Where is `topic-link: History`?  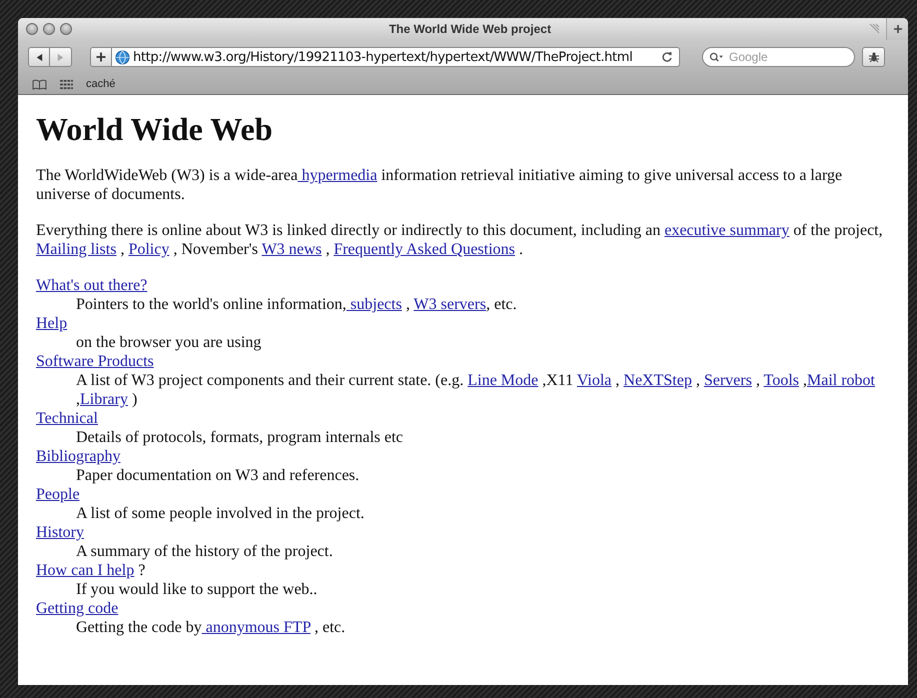
topic-link: History is located at coordinates (60, 532).